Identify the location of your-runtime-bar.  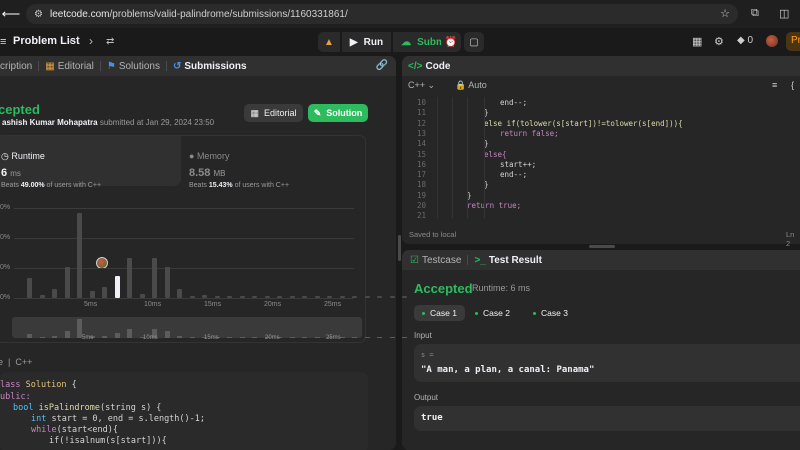
(117, 286).